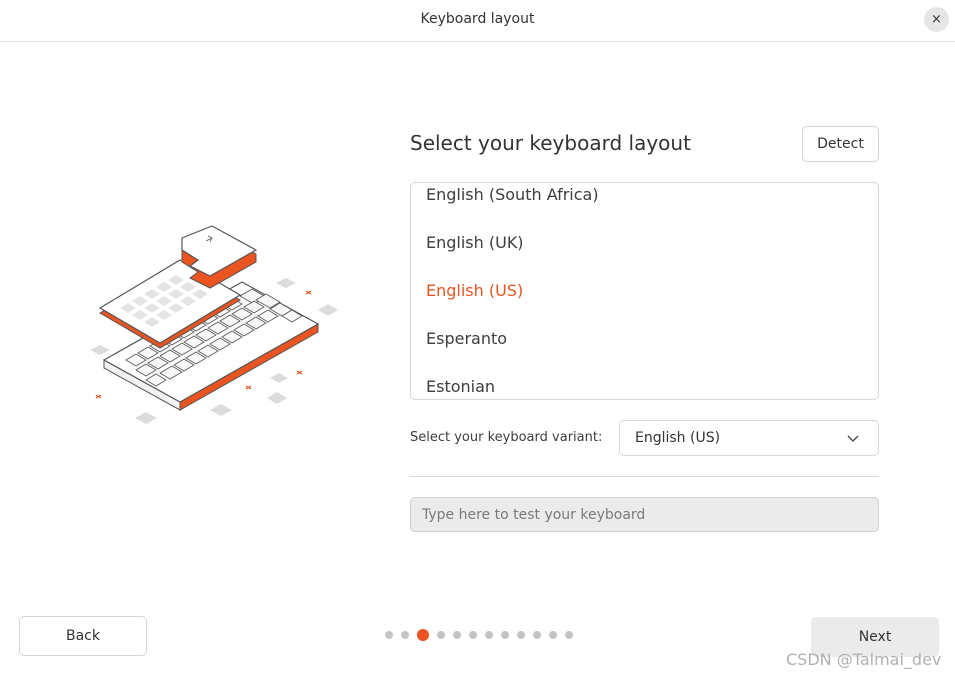 The height and width of the screenshot is (677, 955). I want to click on detect-button: Detect, so click(840, 144).